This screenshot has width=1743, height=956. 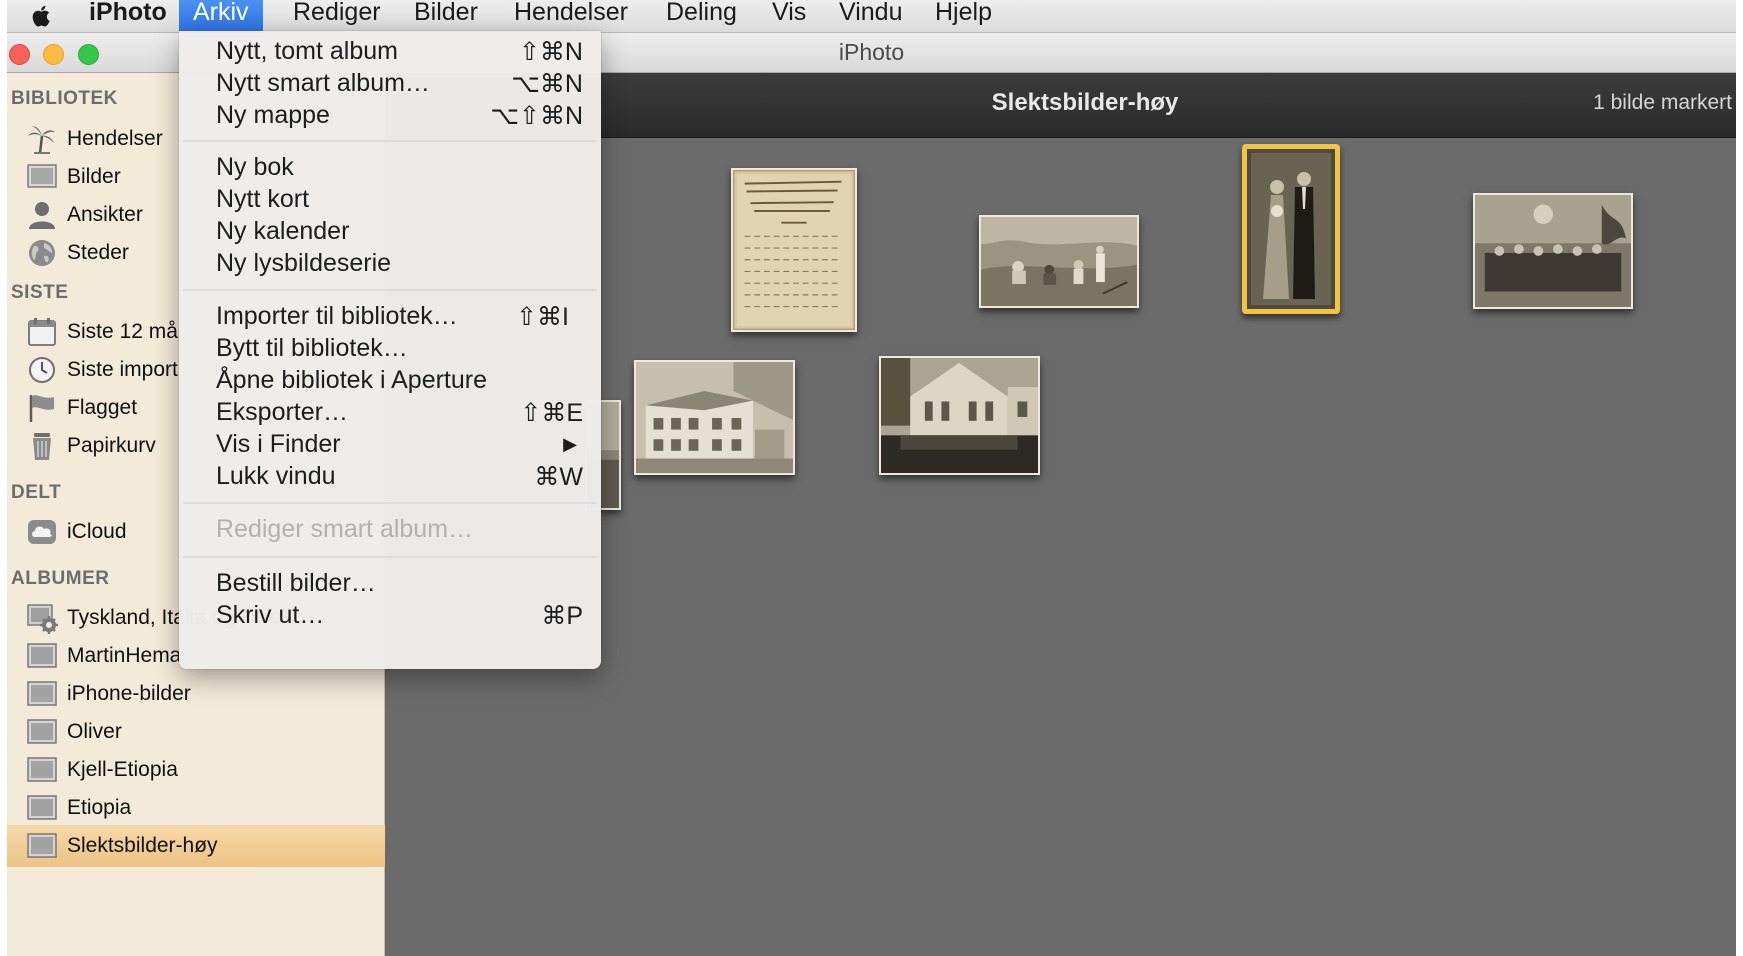 I want to click on menu-item-nytt-tomt-album: Nytt, tomt album ⇧⌘N, so click(x=390, y=51).